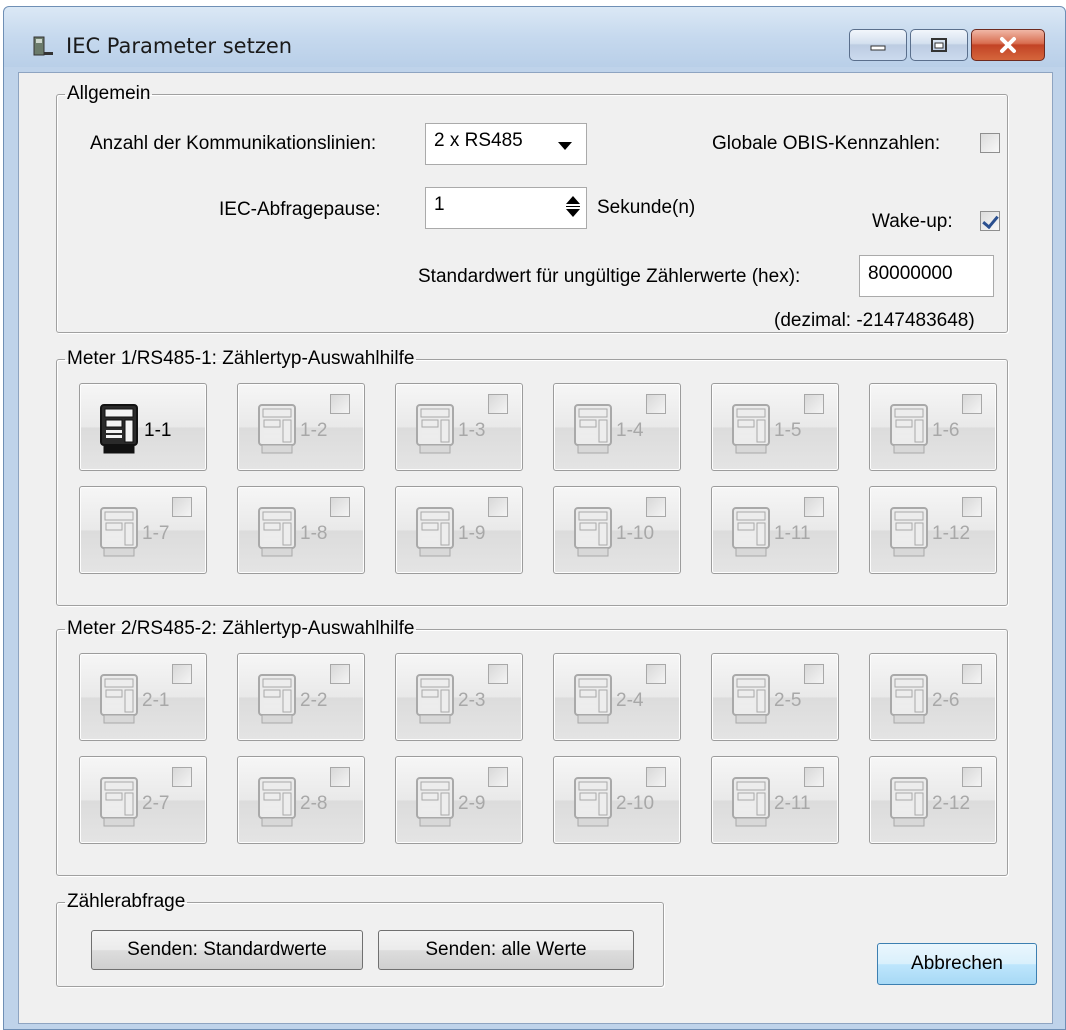  Describe the element at coordinates (300, 209) in the screenshot. I see `poll-pause-label: IEC-Abfragepause:` at that location.